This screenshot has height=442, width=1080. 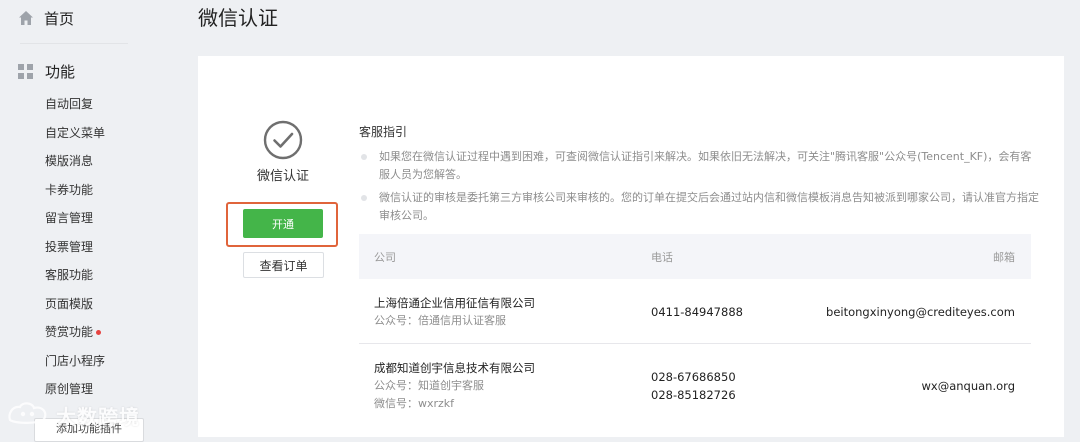 I want to click on nav-home: 首页, so click(x=46, y=18).